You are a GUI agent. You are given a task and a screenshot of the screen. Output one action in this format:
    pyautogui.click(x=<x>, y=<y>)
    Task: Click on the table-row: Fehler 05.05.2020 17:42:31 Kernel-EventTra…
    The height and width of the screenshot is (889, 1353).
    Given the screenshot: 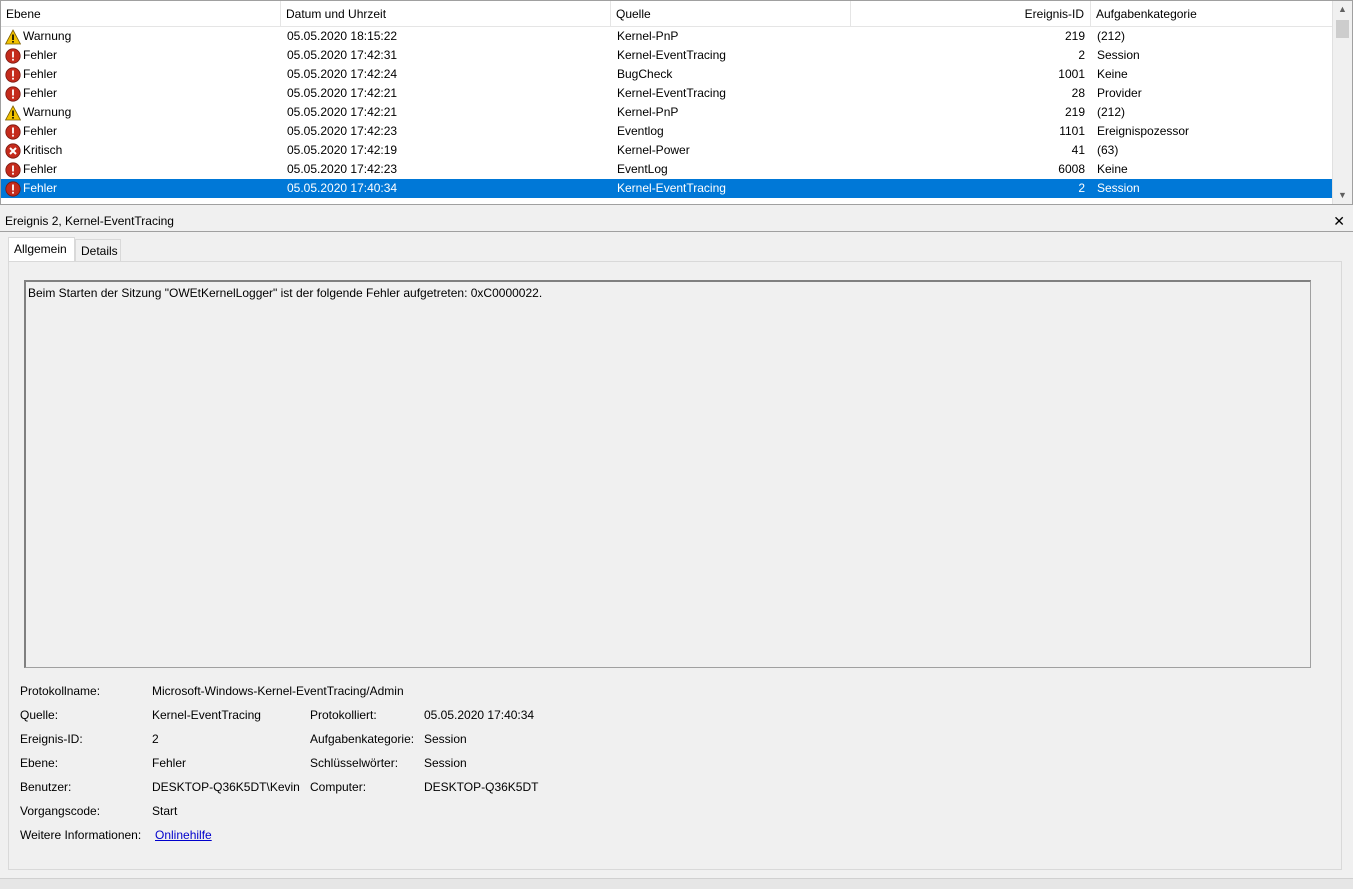 What is the action you would take?
    pyautogui.click(x=666, y=55)
    